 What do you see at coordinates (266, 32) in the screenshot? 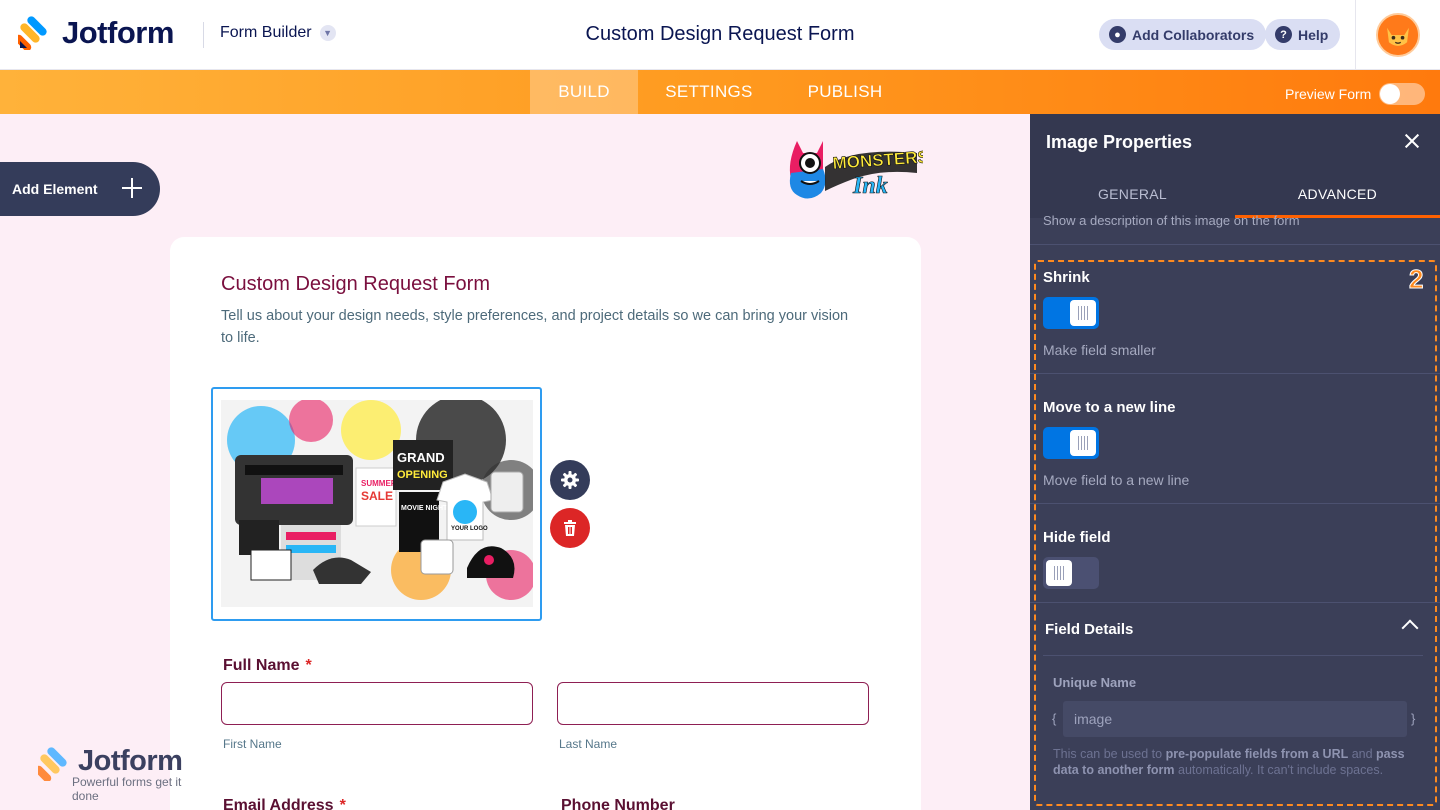
I see `form-builder-label: Form Builder` at bounding box center [266, 32].